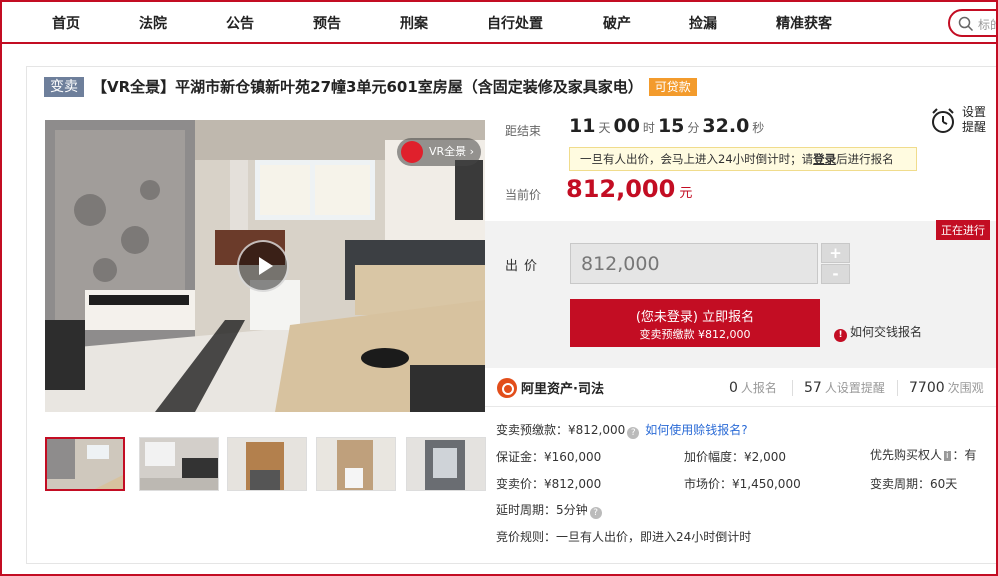  I want to click on signup-count-value: 0, so click(733, 388).